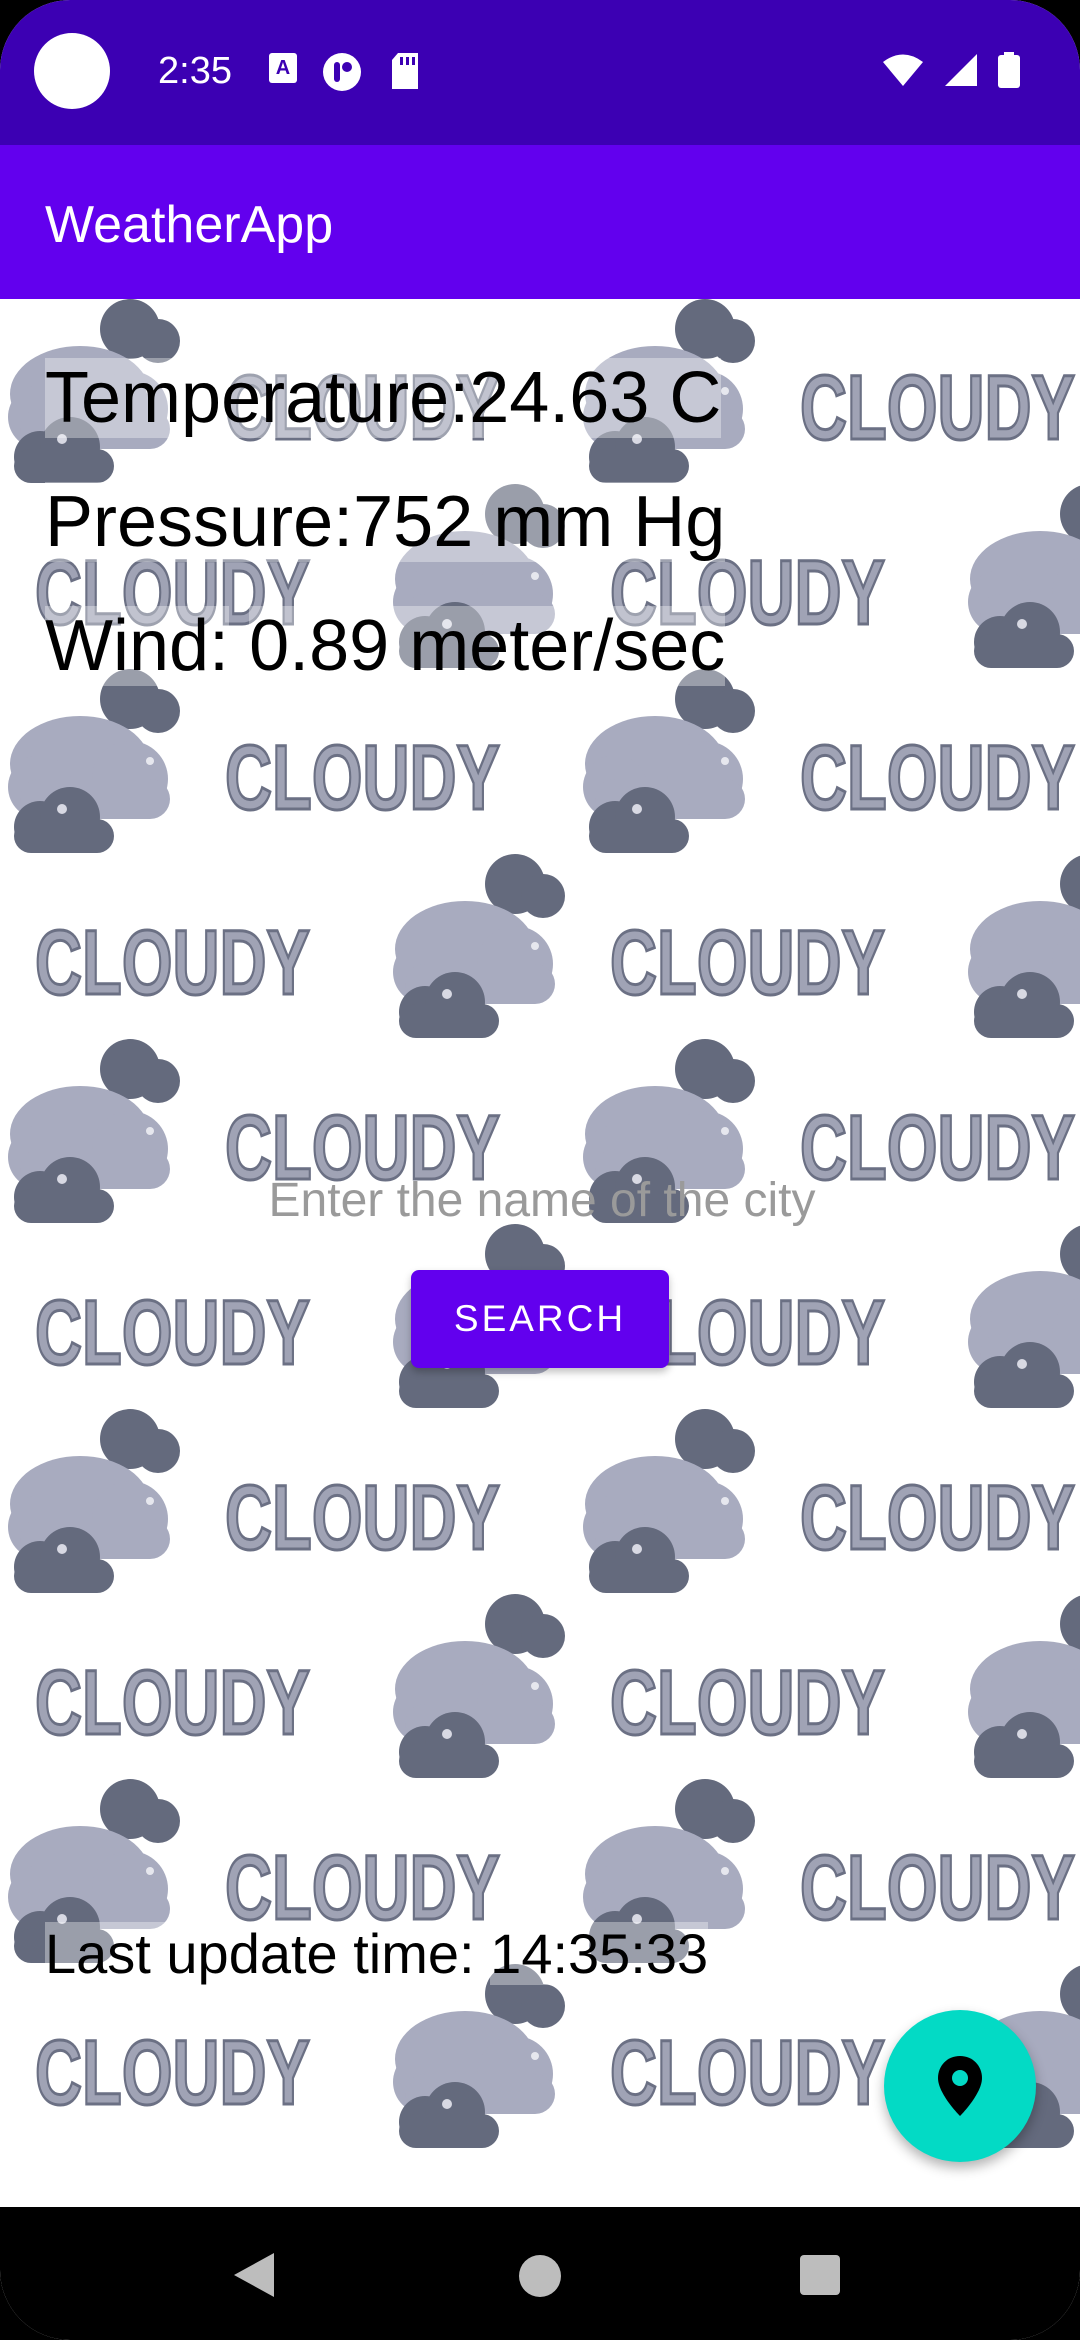 The width and height of the screenshot is (1080, 2340). What do you see at coordinates (540, 1319) in the screenshot?
I see `search-button: SEARCH` at bounding box center [540, 1319].